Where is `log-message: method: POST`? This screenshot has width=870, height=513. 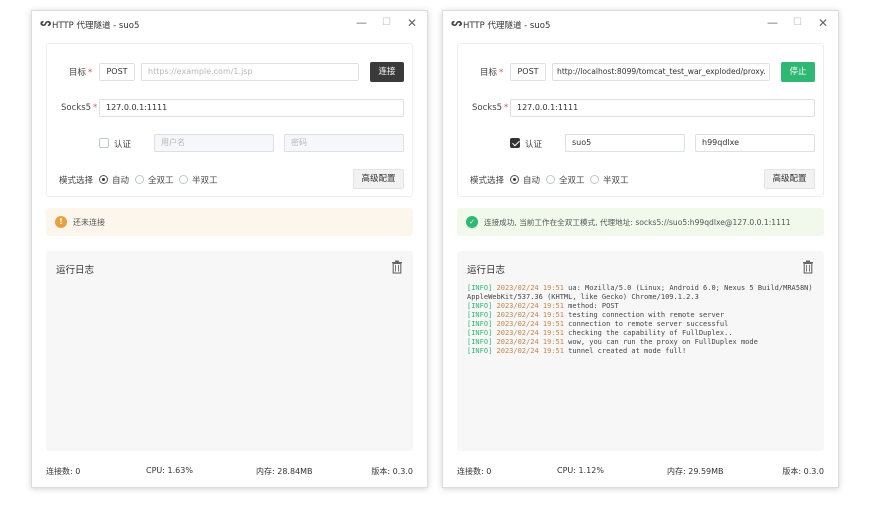
log-message: method: POST is located at coordinates (593, 306).